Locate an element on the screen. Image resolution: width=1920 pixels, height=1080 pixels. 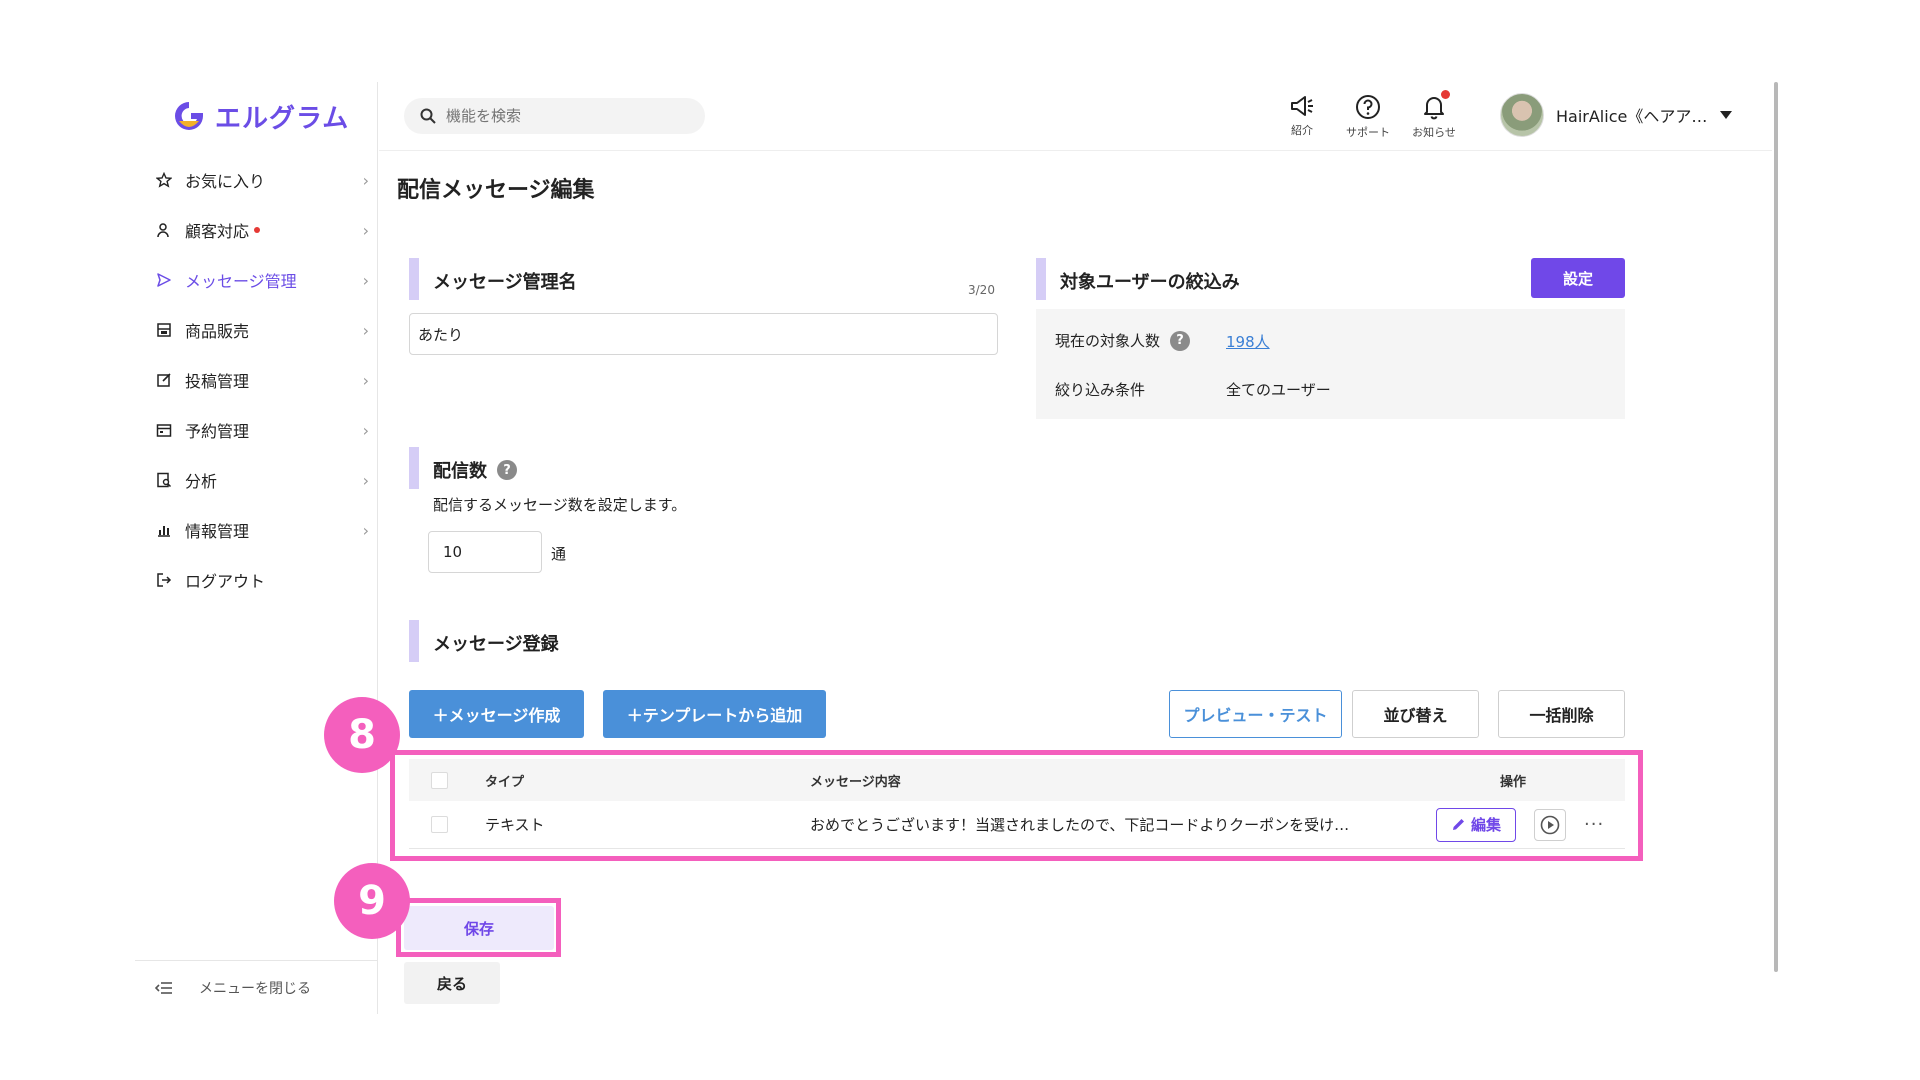
sidebar-item-8: 情報管理 › is located at coordinates (262, 530).